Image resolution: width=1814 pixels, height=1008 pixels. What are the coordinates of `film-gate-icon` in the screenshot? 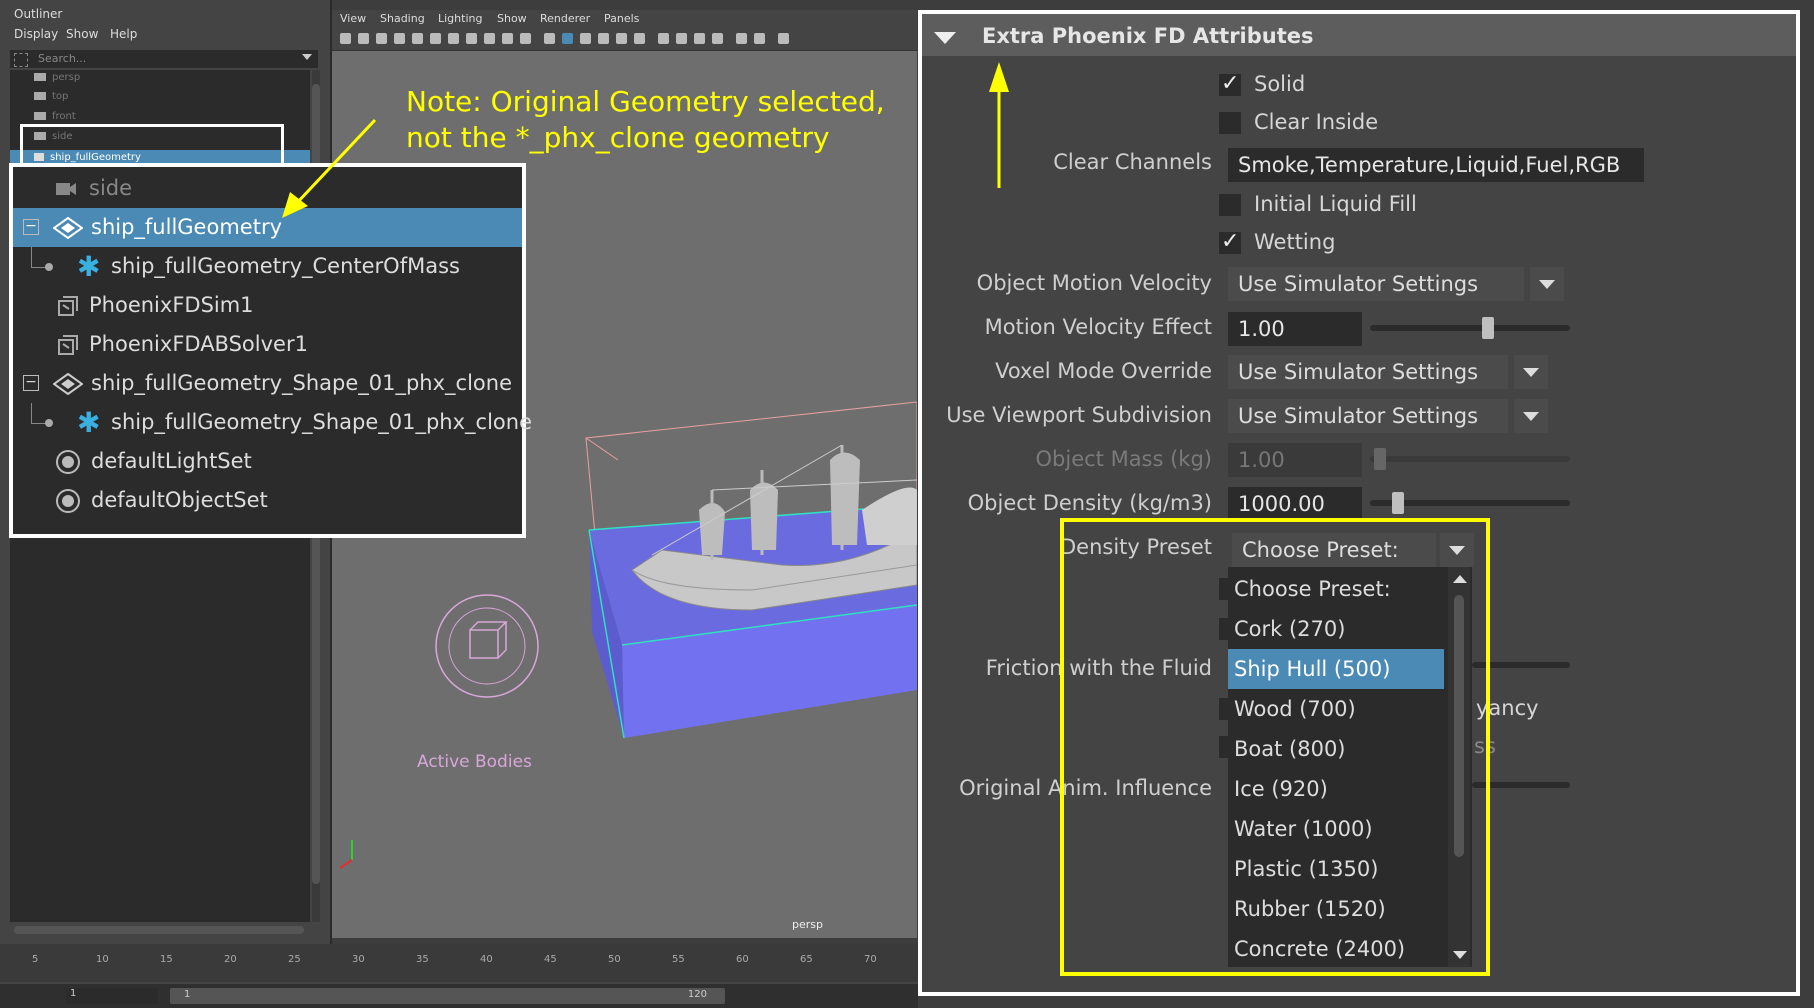 It's located at (435, 38).